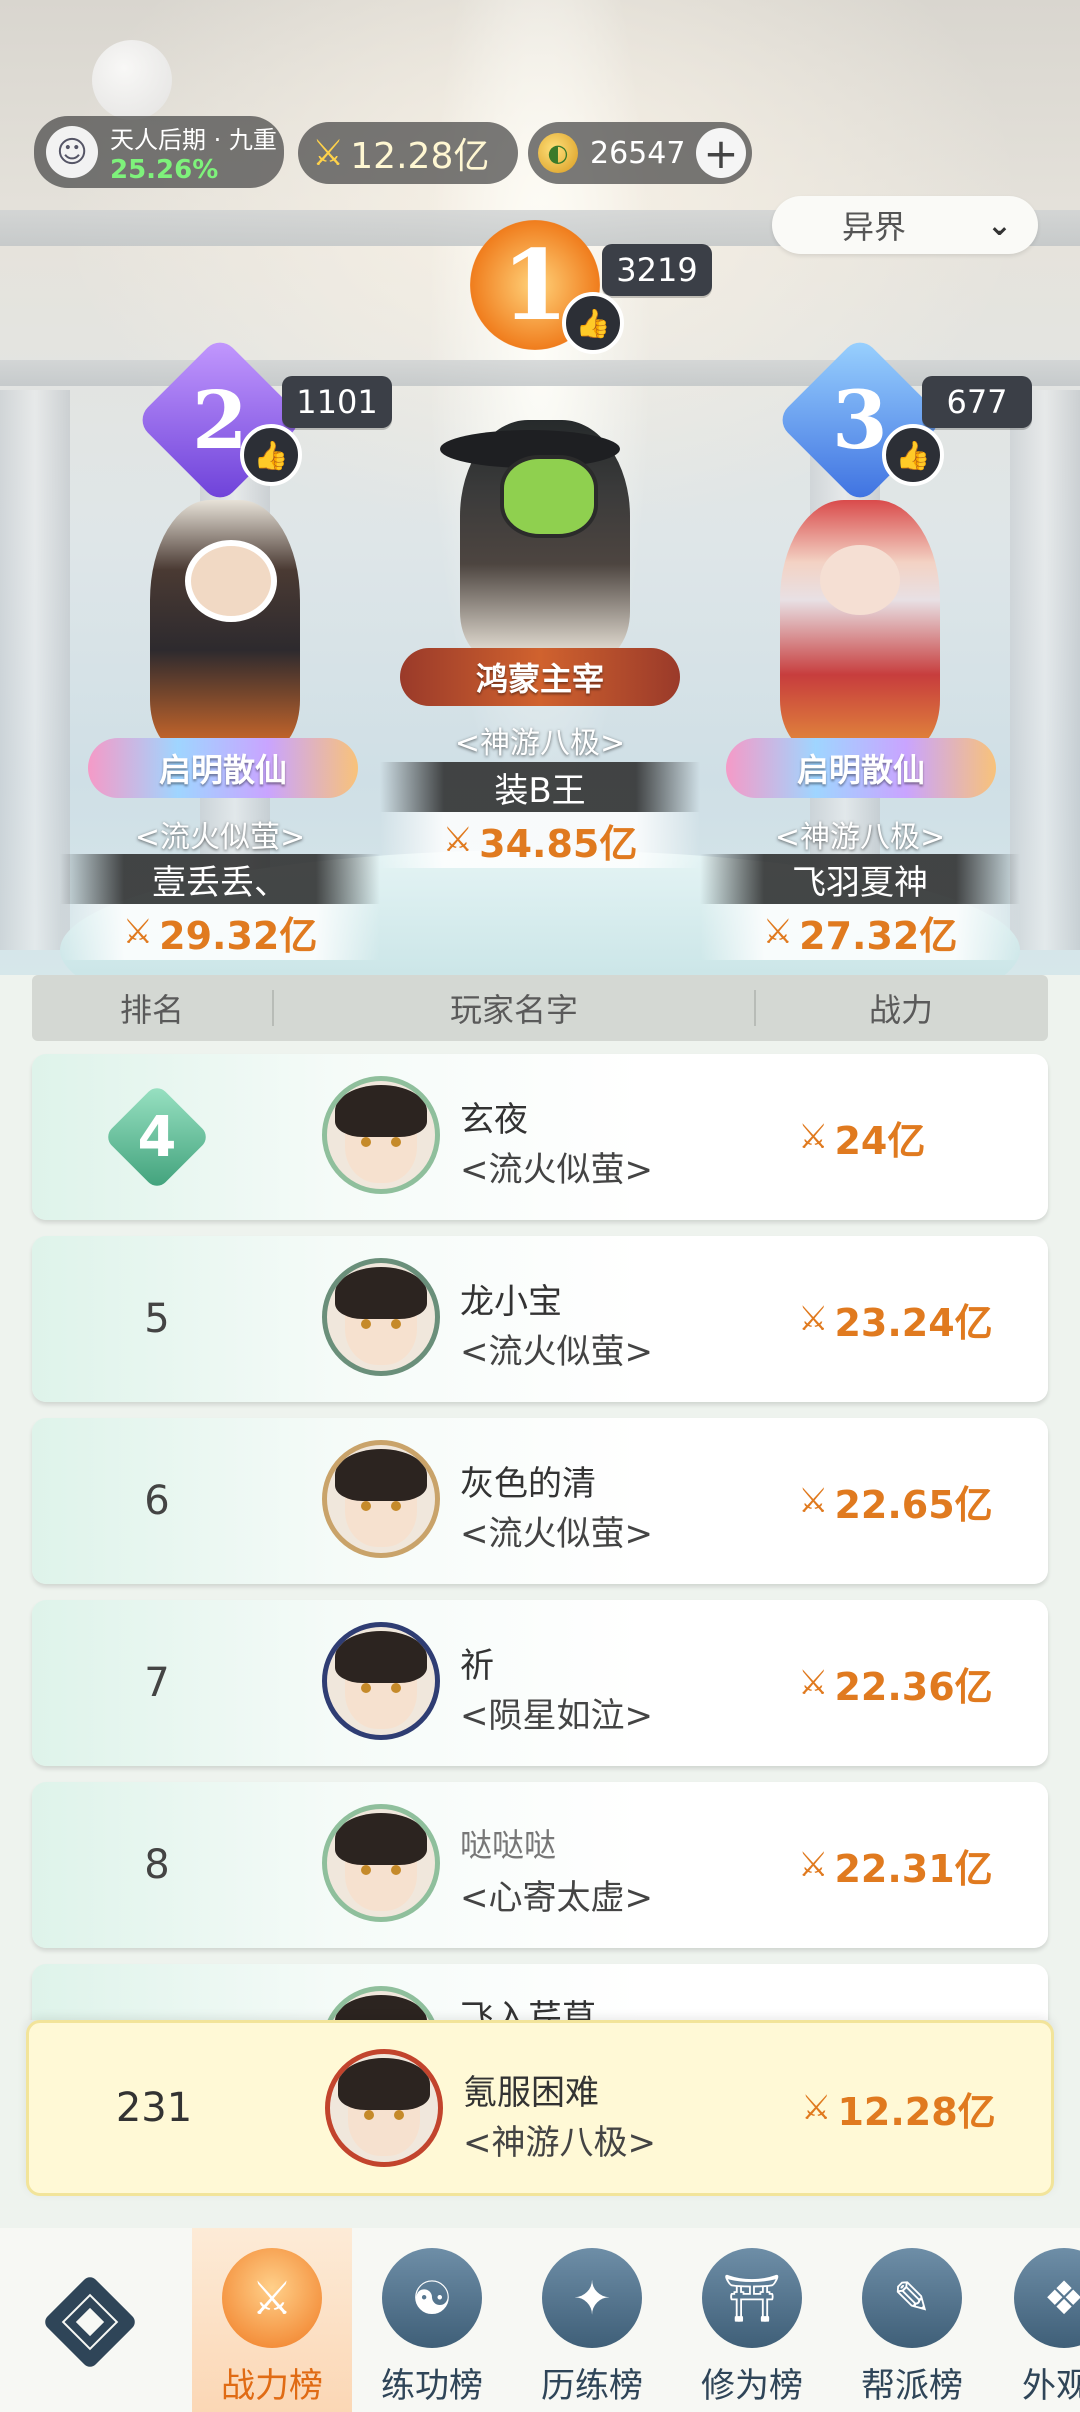 This screenshot has width=1080, height=2412. I want to click on rank-cell: 6, so click(157, 1501).